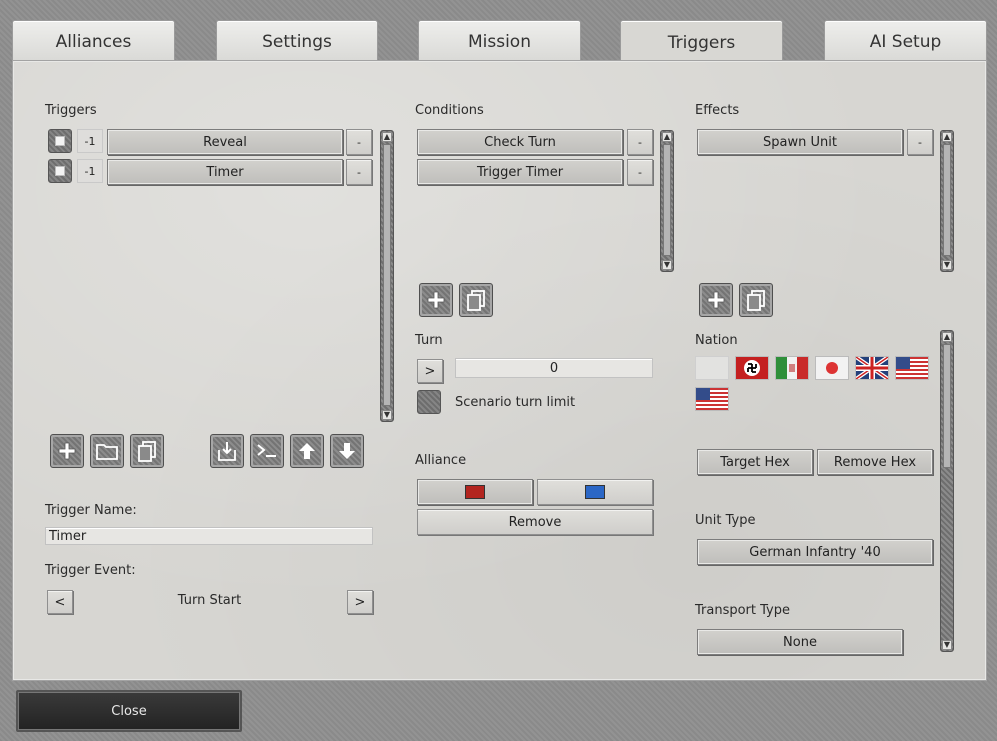  I want to click on alliance-red-button, so click(475, 492).